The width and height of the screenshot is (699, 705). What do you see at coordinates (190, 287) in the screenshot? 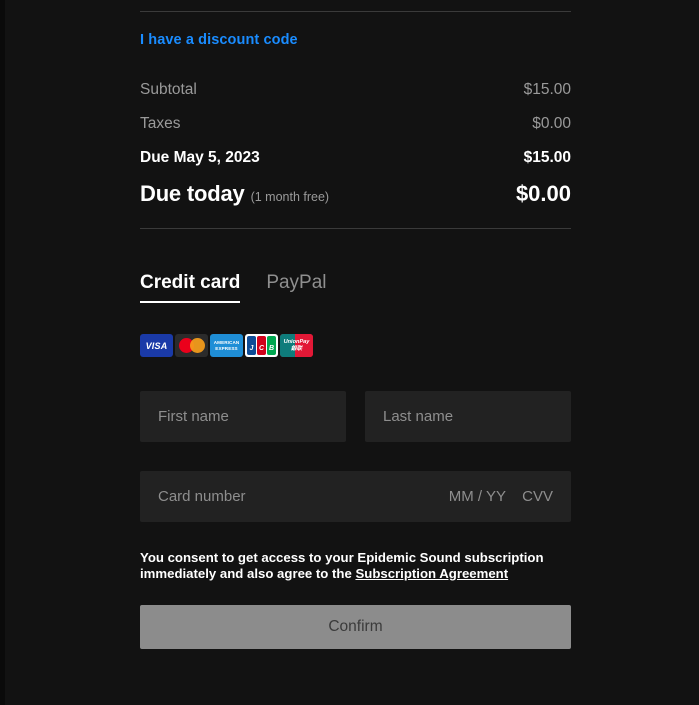
I see `tab-credit-card: Credit card` at bounding box center [190, 287].